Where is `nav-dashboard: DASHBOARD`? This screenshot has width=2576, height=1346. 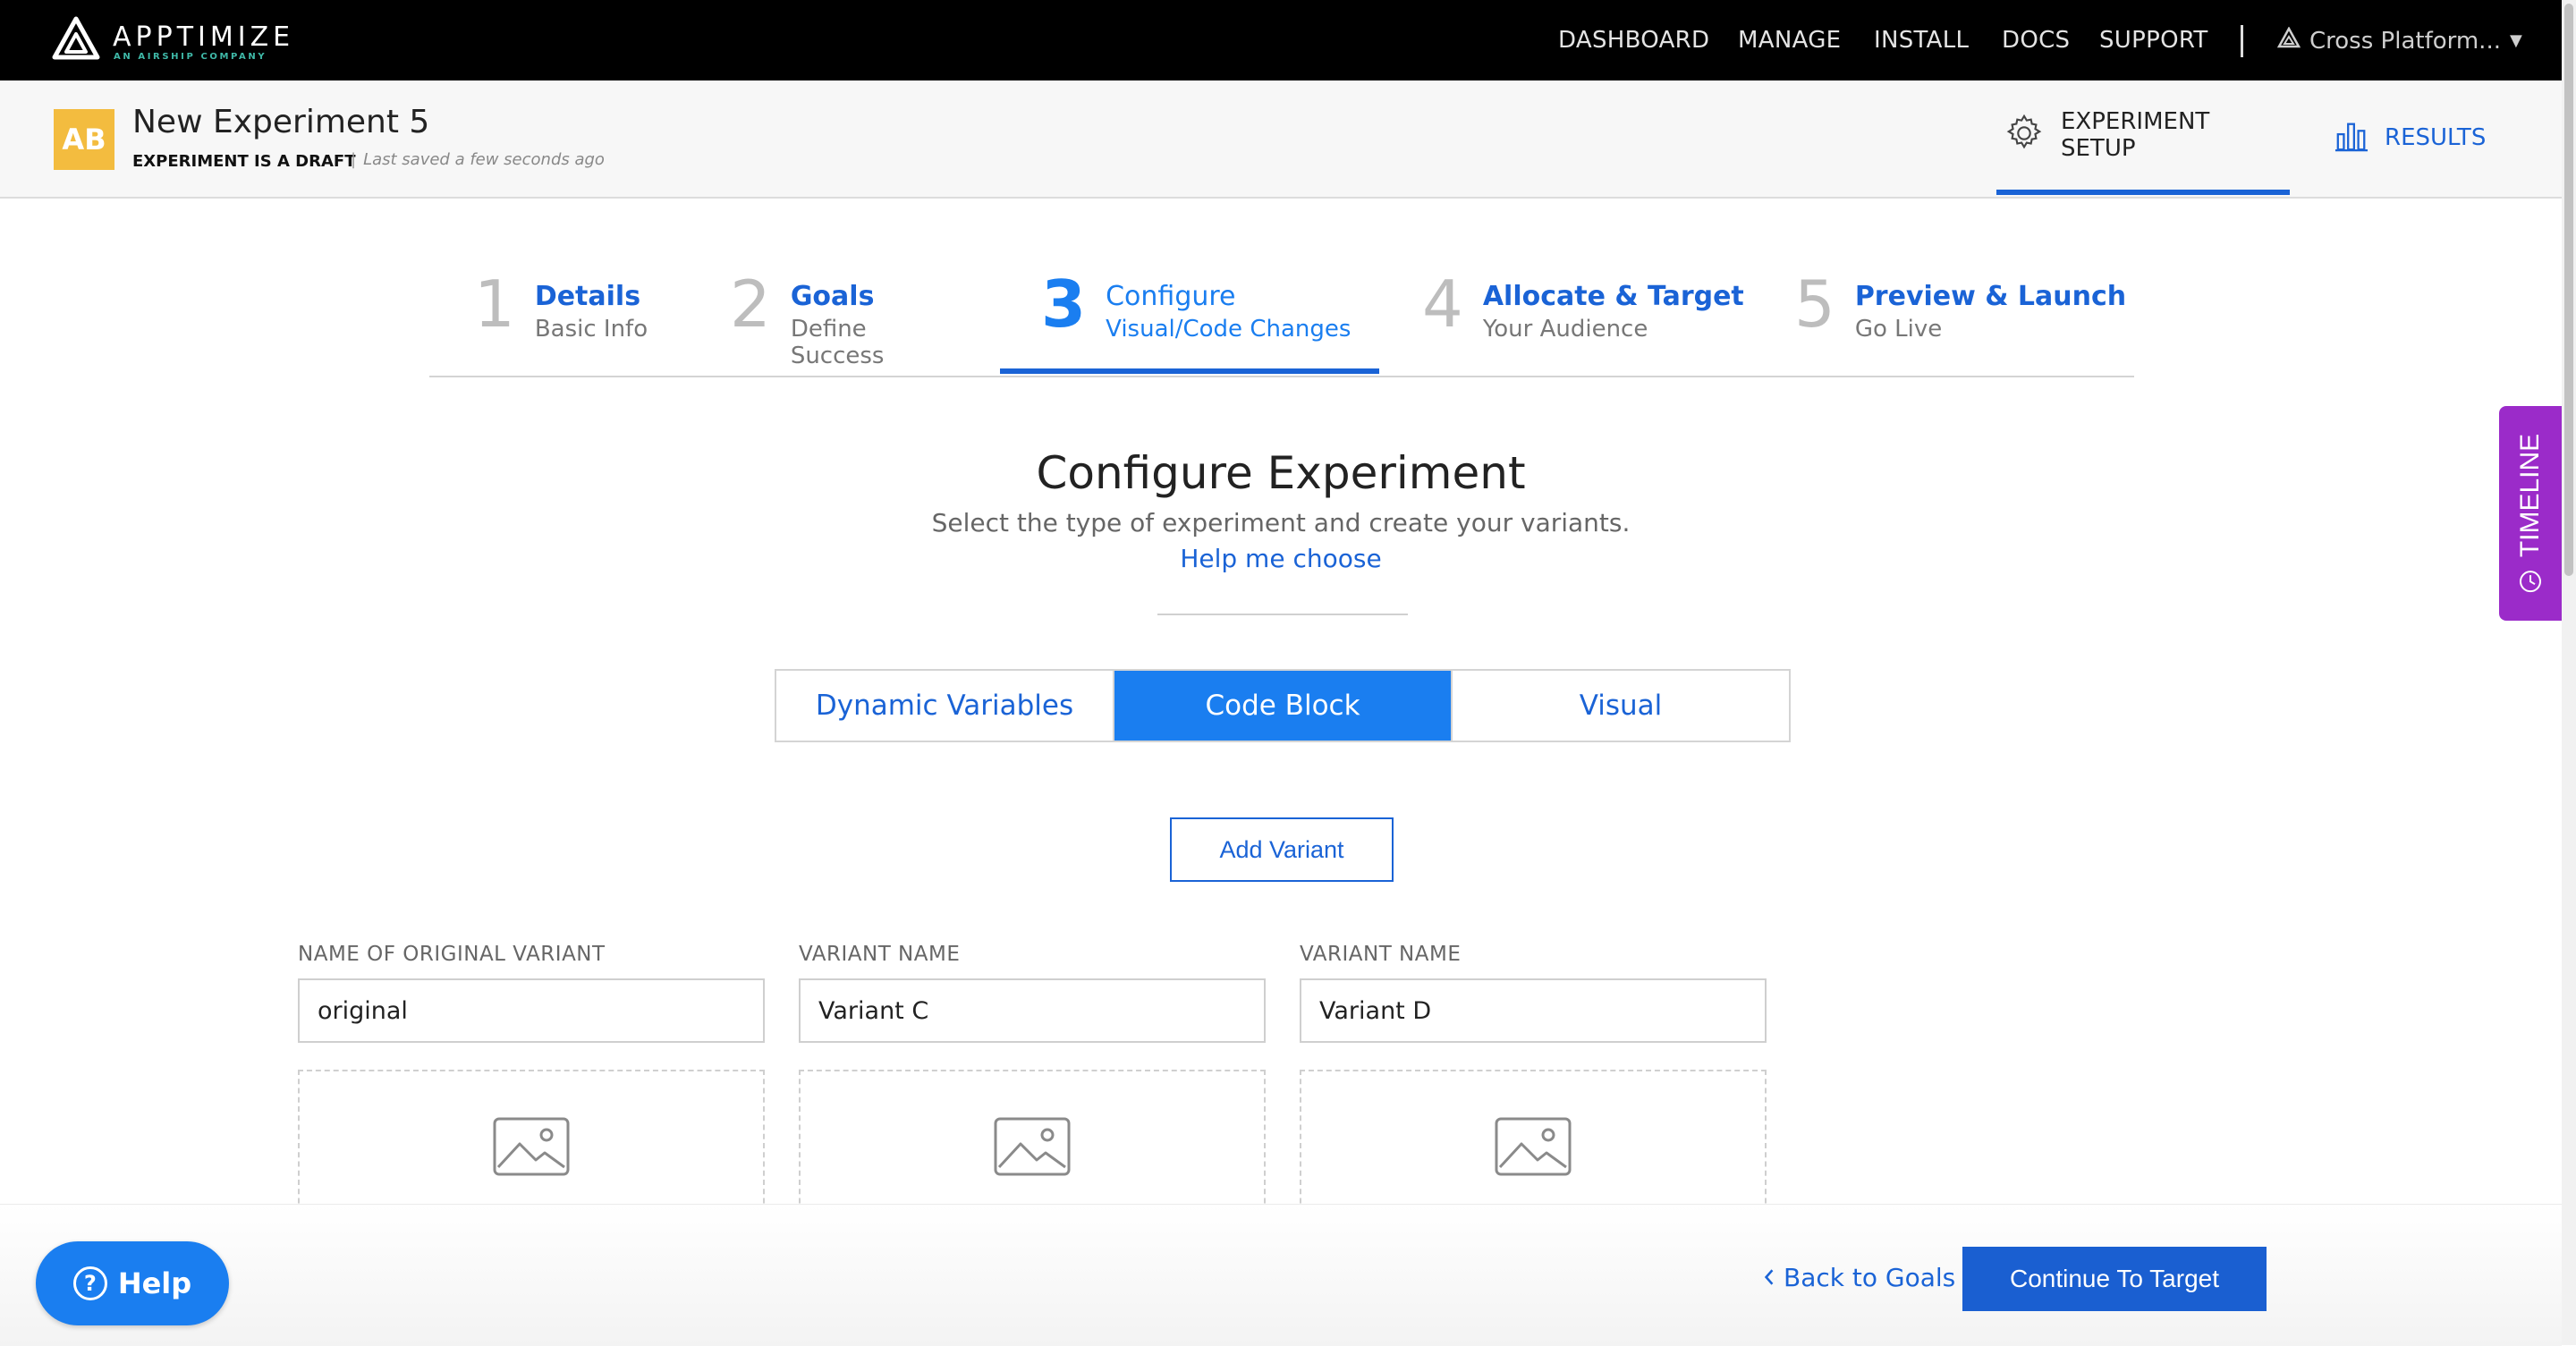 nav-dashboard: DASHBOARD is located at coordinates (1633, 40).